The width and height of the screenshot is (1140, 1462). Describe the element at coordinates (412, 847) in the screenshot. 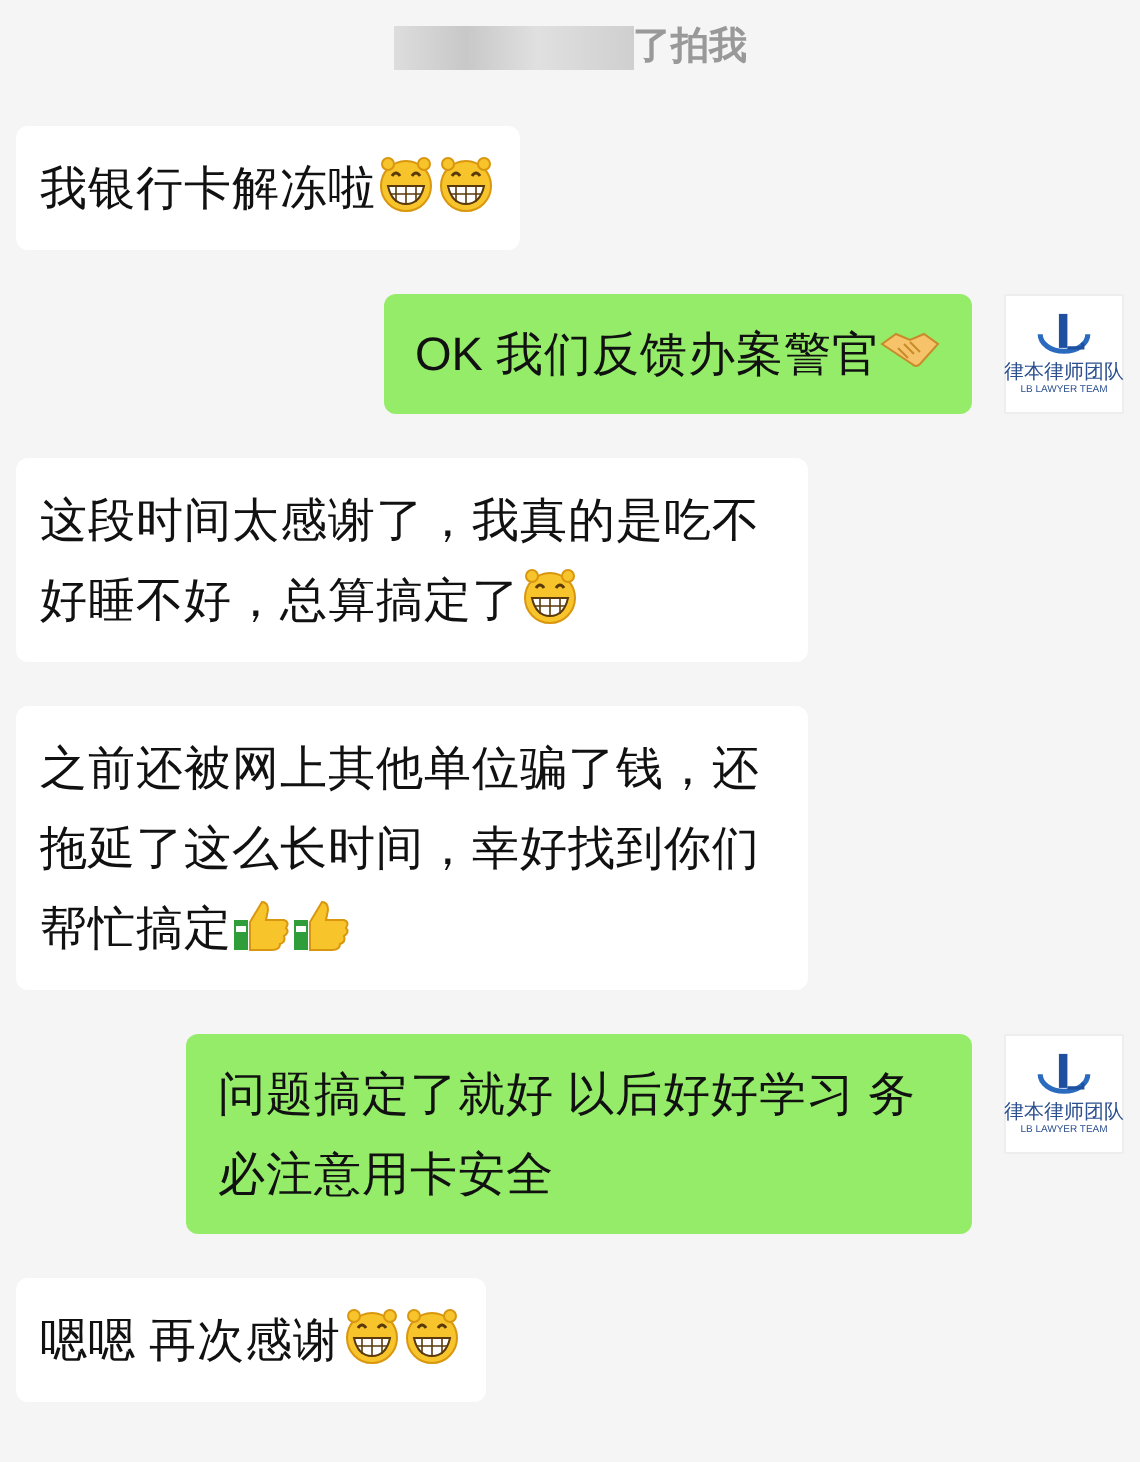

I see `message-bubble: 之前还被网上其他单位骗了钱，还拖延了这么长时间，幸好找到你们帮忙搞定` at that location.